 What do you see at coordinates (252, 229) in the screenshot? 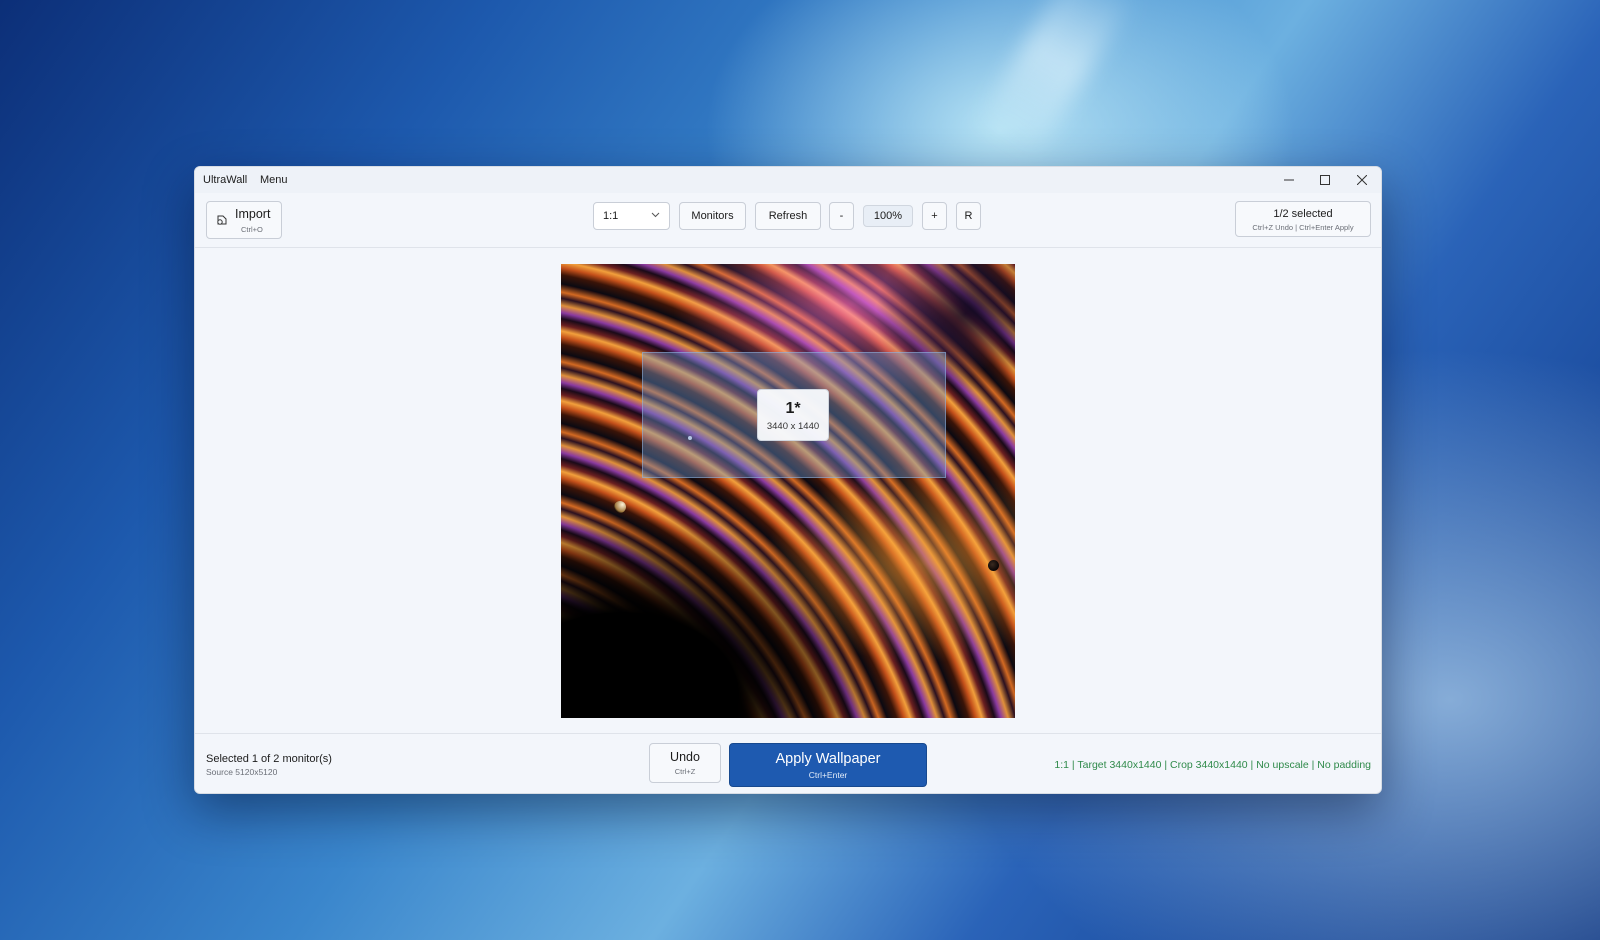
I see `import-shortcut: Ctrl+O` at bounding box center [252, 229].